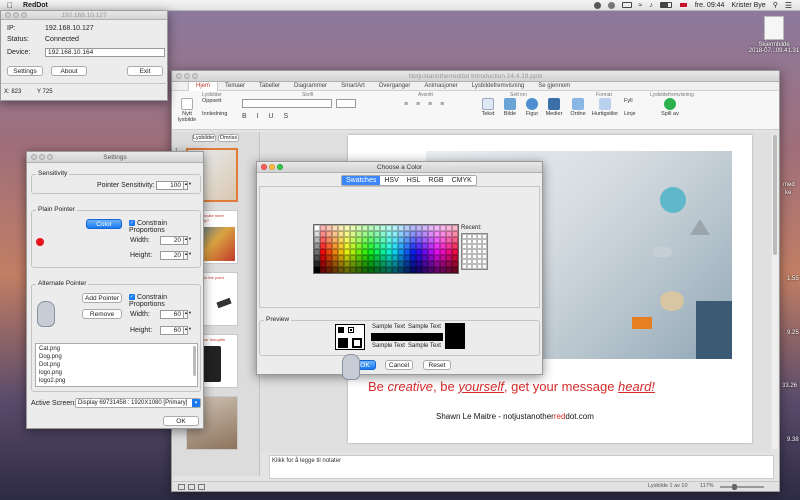 This screenshot has height=500, width=800. What do you see at coordinates (683, 5) in the screenshot?
I see `flag-icon` at bounding box center [683, 5].